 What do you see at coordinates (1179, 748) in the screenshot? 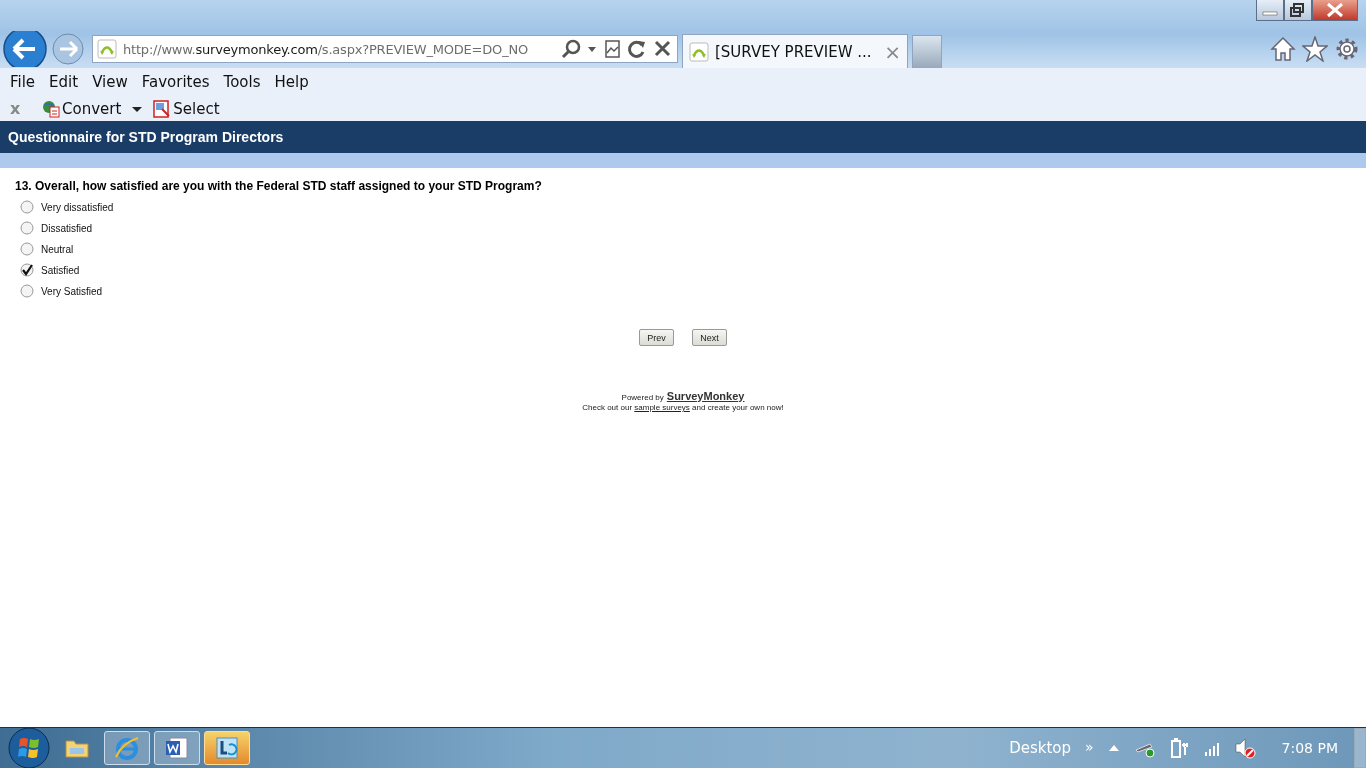
I see `battery-plug-icon` at bounding box center [1179, 748].